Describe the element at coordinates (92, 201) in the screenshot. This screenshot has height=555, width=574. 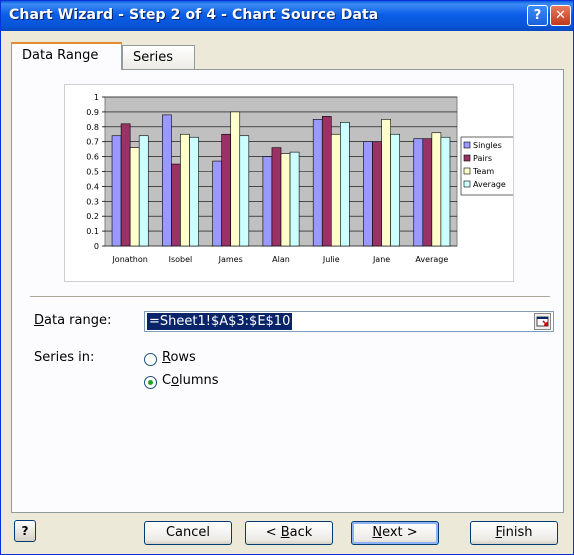
I see `y-tick-label: 0.3` at that location.